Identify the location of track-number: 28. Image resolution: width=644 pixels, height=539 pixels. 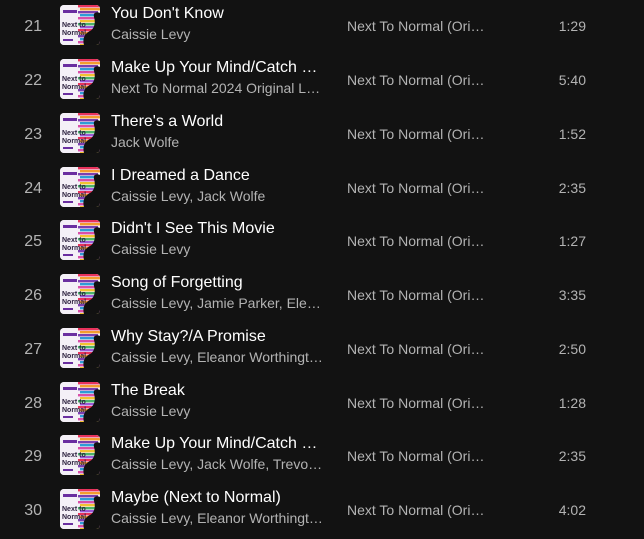
(33, 403).